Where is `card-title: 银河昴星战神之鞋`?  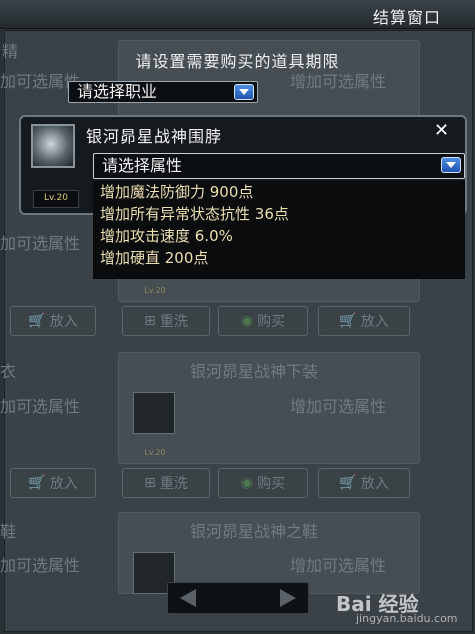 card-title: 银河昴星战神之鞋 is located at coordinates (254, 531).